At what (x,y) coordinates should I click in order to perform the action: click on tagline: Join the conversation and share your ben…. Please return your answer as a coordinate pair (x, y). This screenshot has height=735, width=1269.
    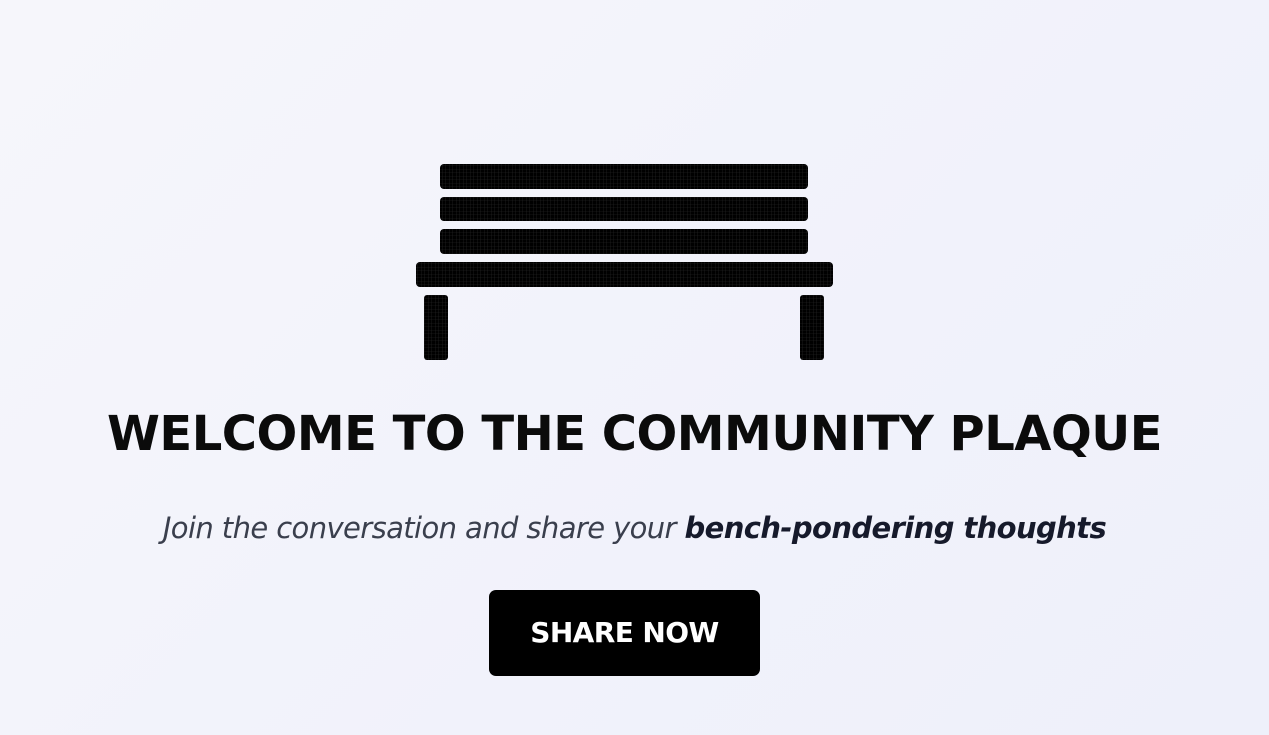
    Looking at the image, I should click on (634, 528).